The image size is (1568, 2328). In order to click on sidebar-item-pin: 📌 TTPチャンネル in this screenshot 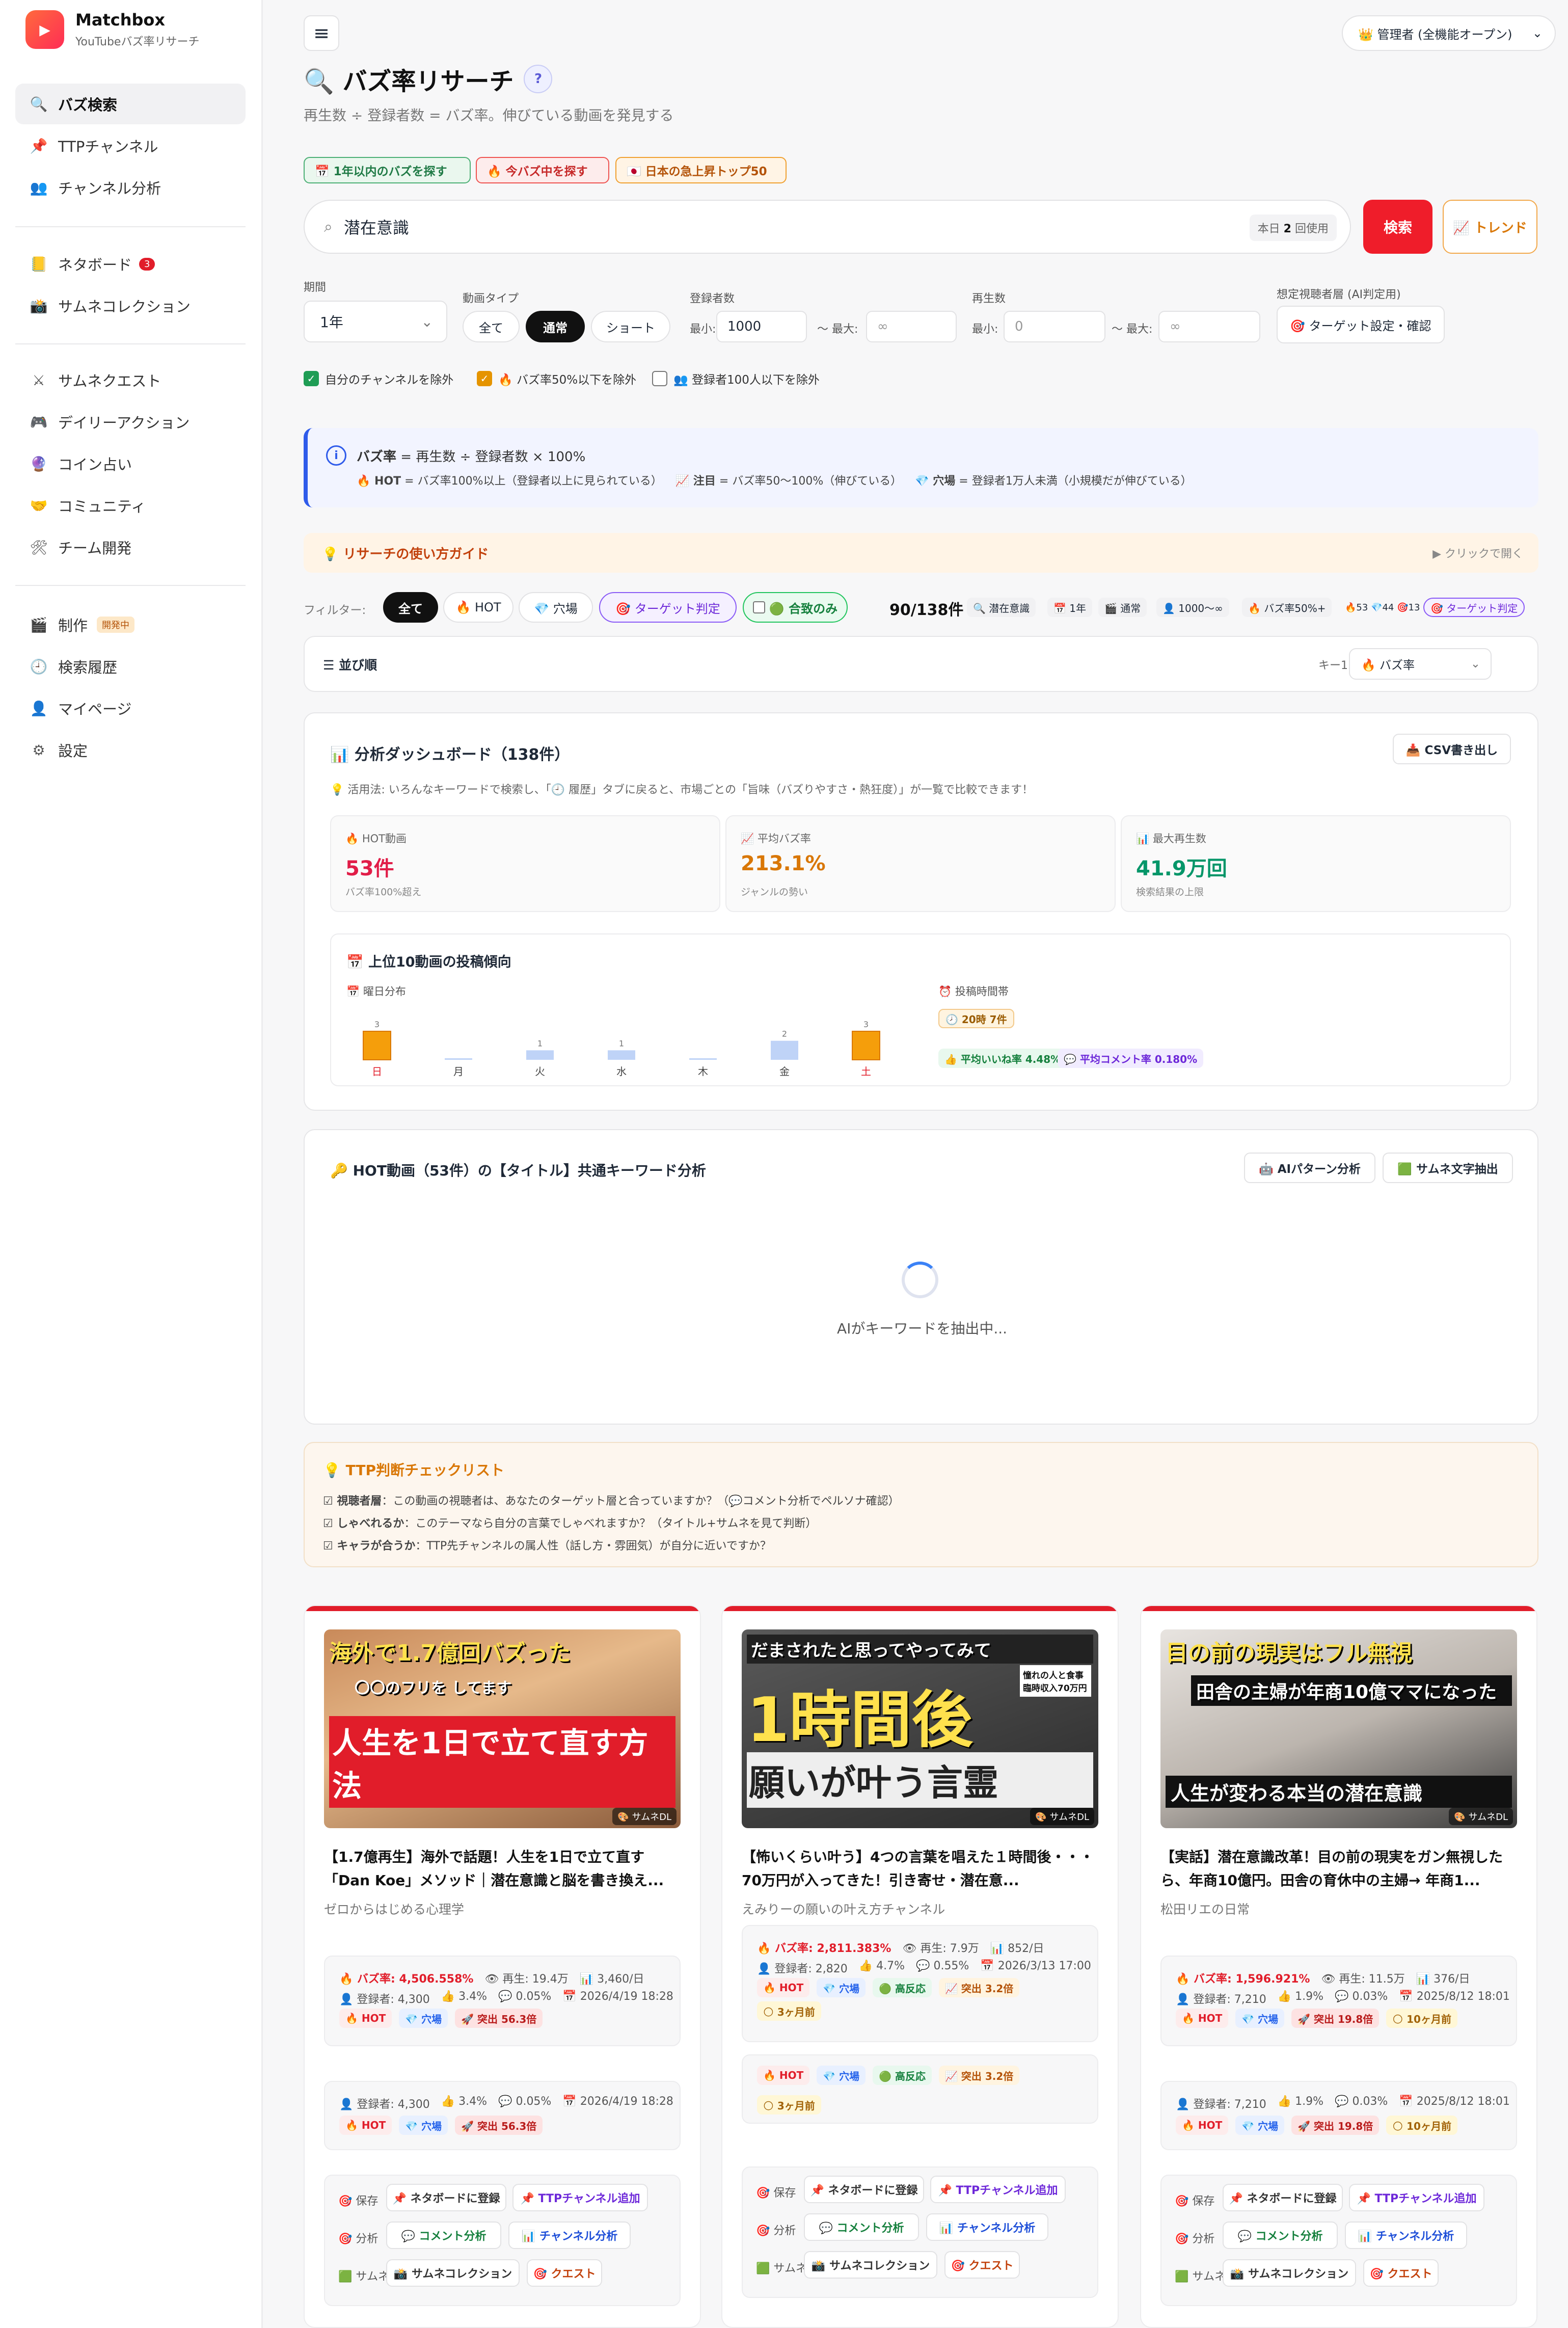, I will do `click(130, 145)`.